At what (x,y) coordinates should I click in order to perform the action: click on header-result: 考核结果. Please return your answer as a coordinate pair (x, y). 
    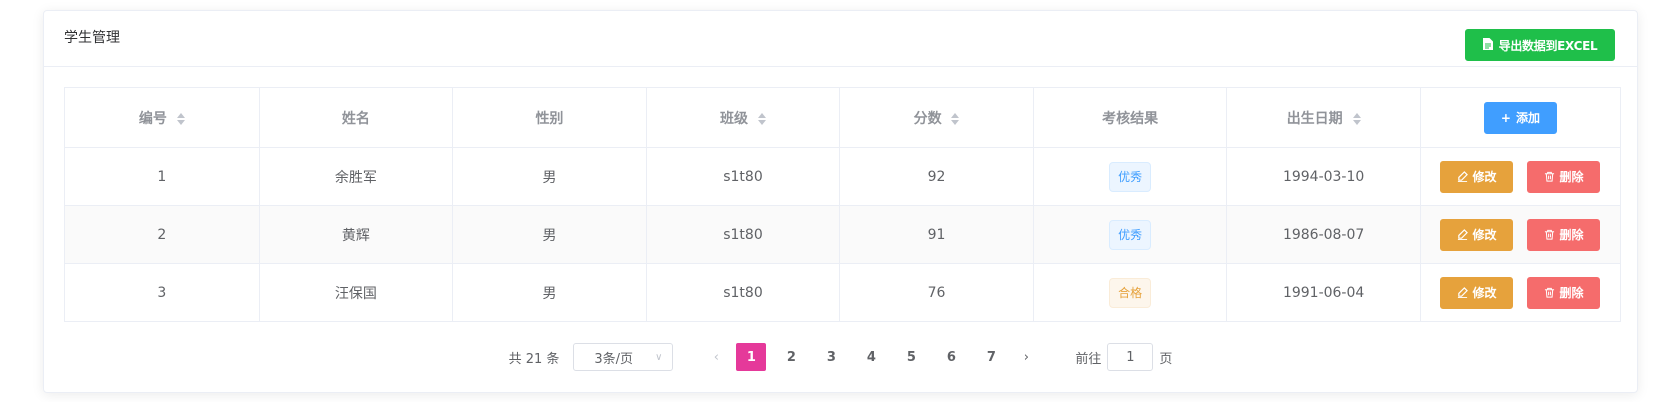
    Looking at the image, I should click on (1130, 117).